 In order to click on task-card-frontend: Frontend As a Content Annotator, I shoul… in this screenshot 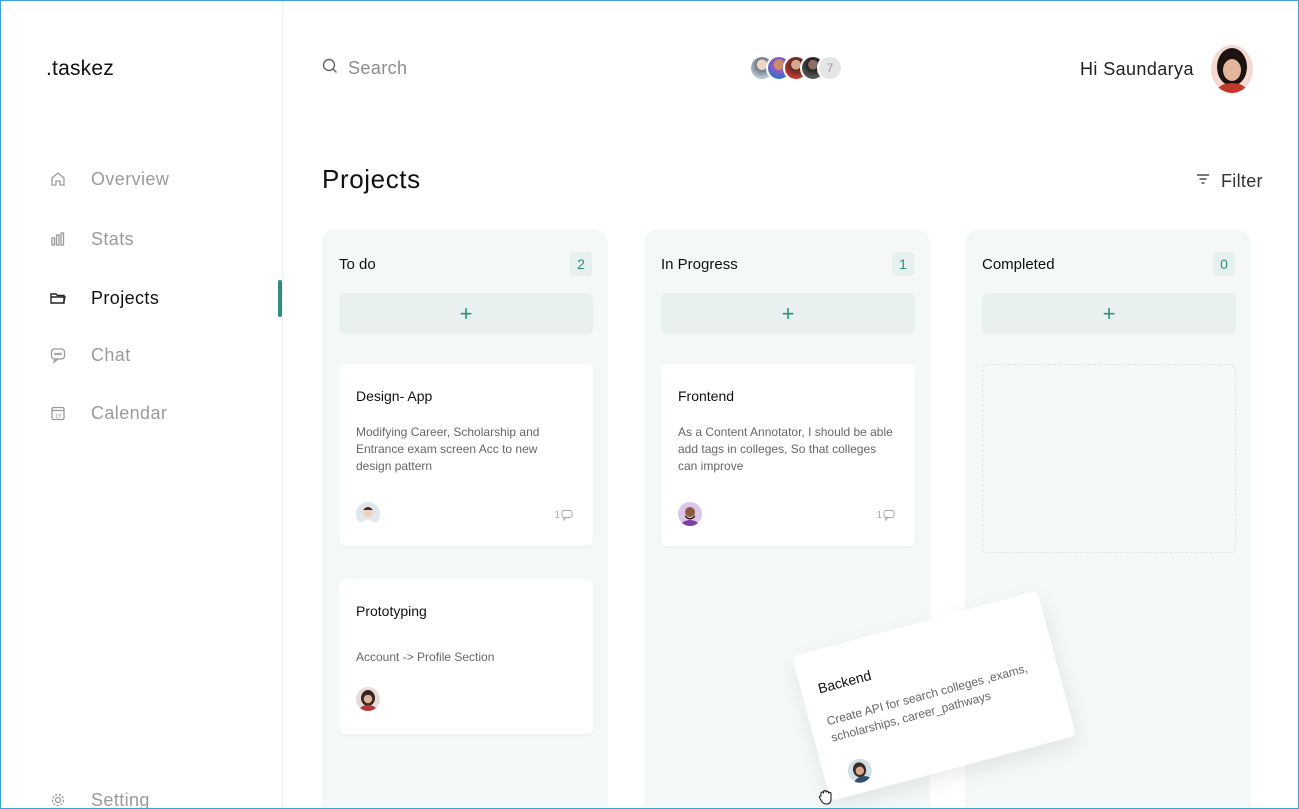, I will do `click(788, 455)`.